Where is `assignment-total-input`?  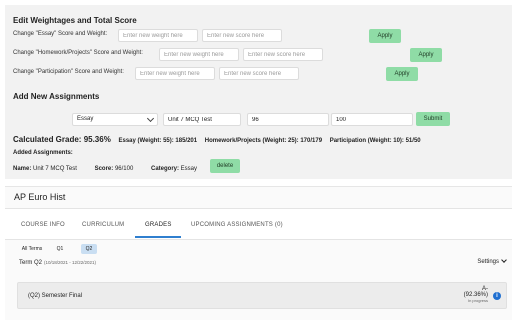 assignment-total-input is located at coordinates (372, 119).